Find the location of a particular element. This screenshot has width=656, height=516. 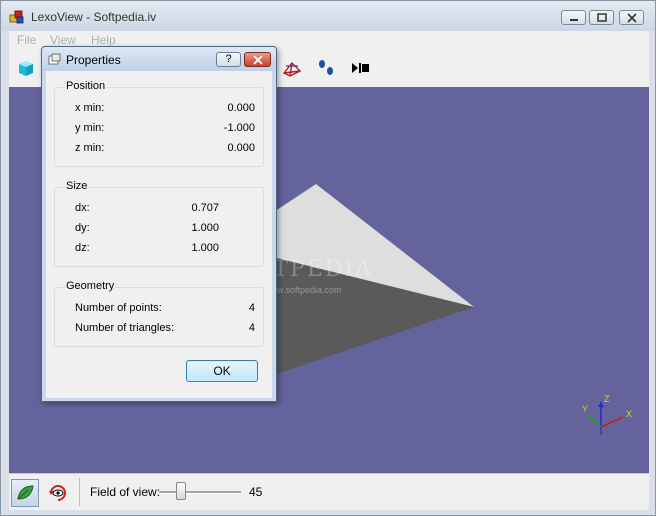

close-button is located at coordinates (631, 17).